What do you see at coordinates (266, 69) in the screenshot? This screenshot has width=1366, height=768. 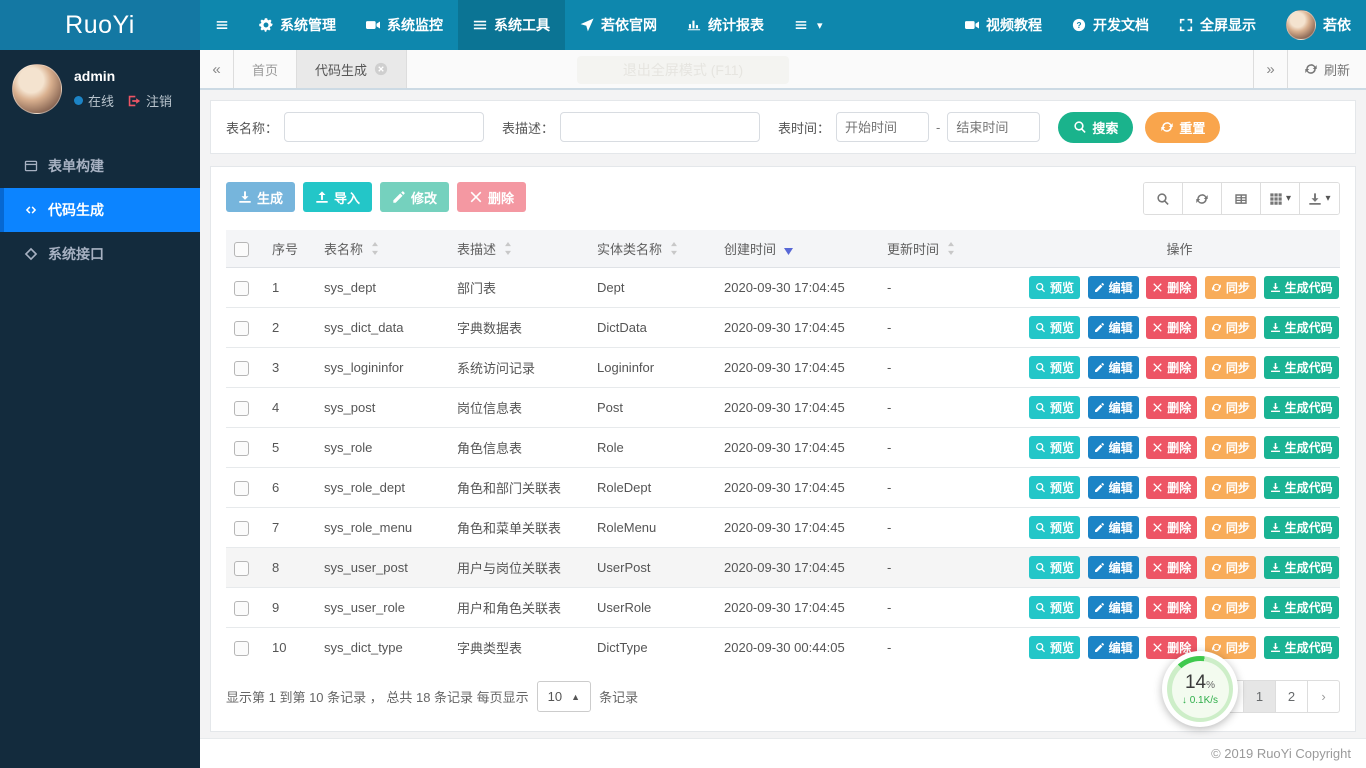 I see `tab-home: 首页` at bounding box center [266, 69].